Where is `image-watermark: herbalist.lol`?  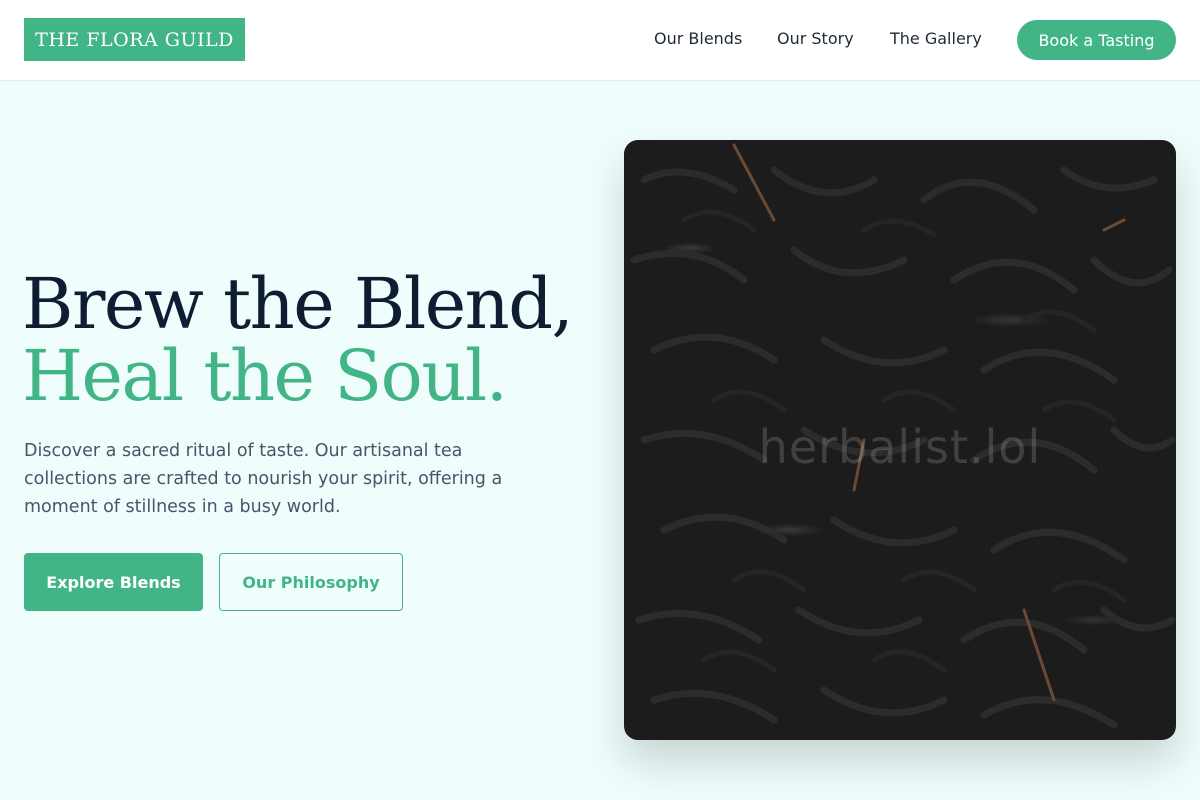
image-watermark: herbalist.lol is located at coordinates (900, 447).